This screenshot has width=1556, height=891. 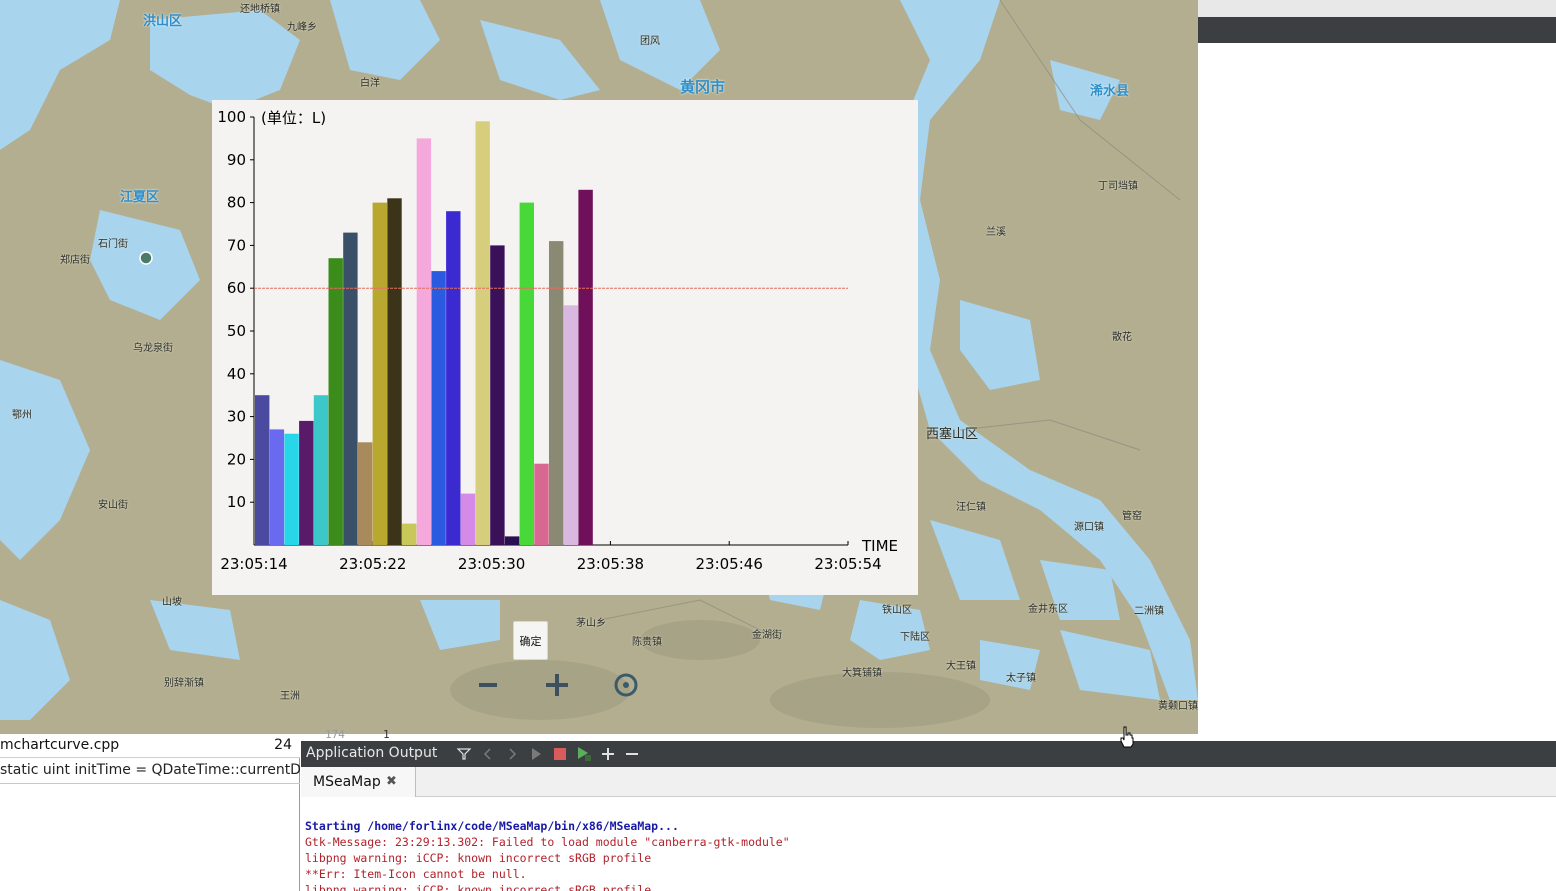 I want to click on run-button, so click(x=536, y=754).